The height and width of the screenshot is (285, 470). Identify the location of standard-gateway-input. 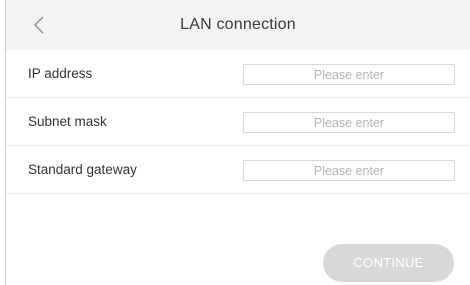
(349, 170).